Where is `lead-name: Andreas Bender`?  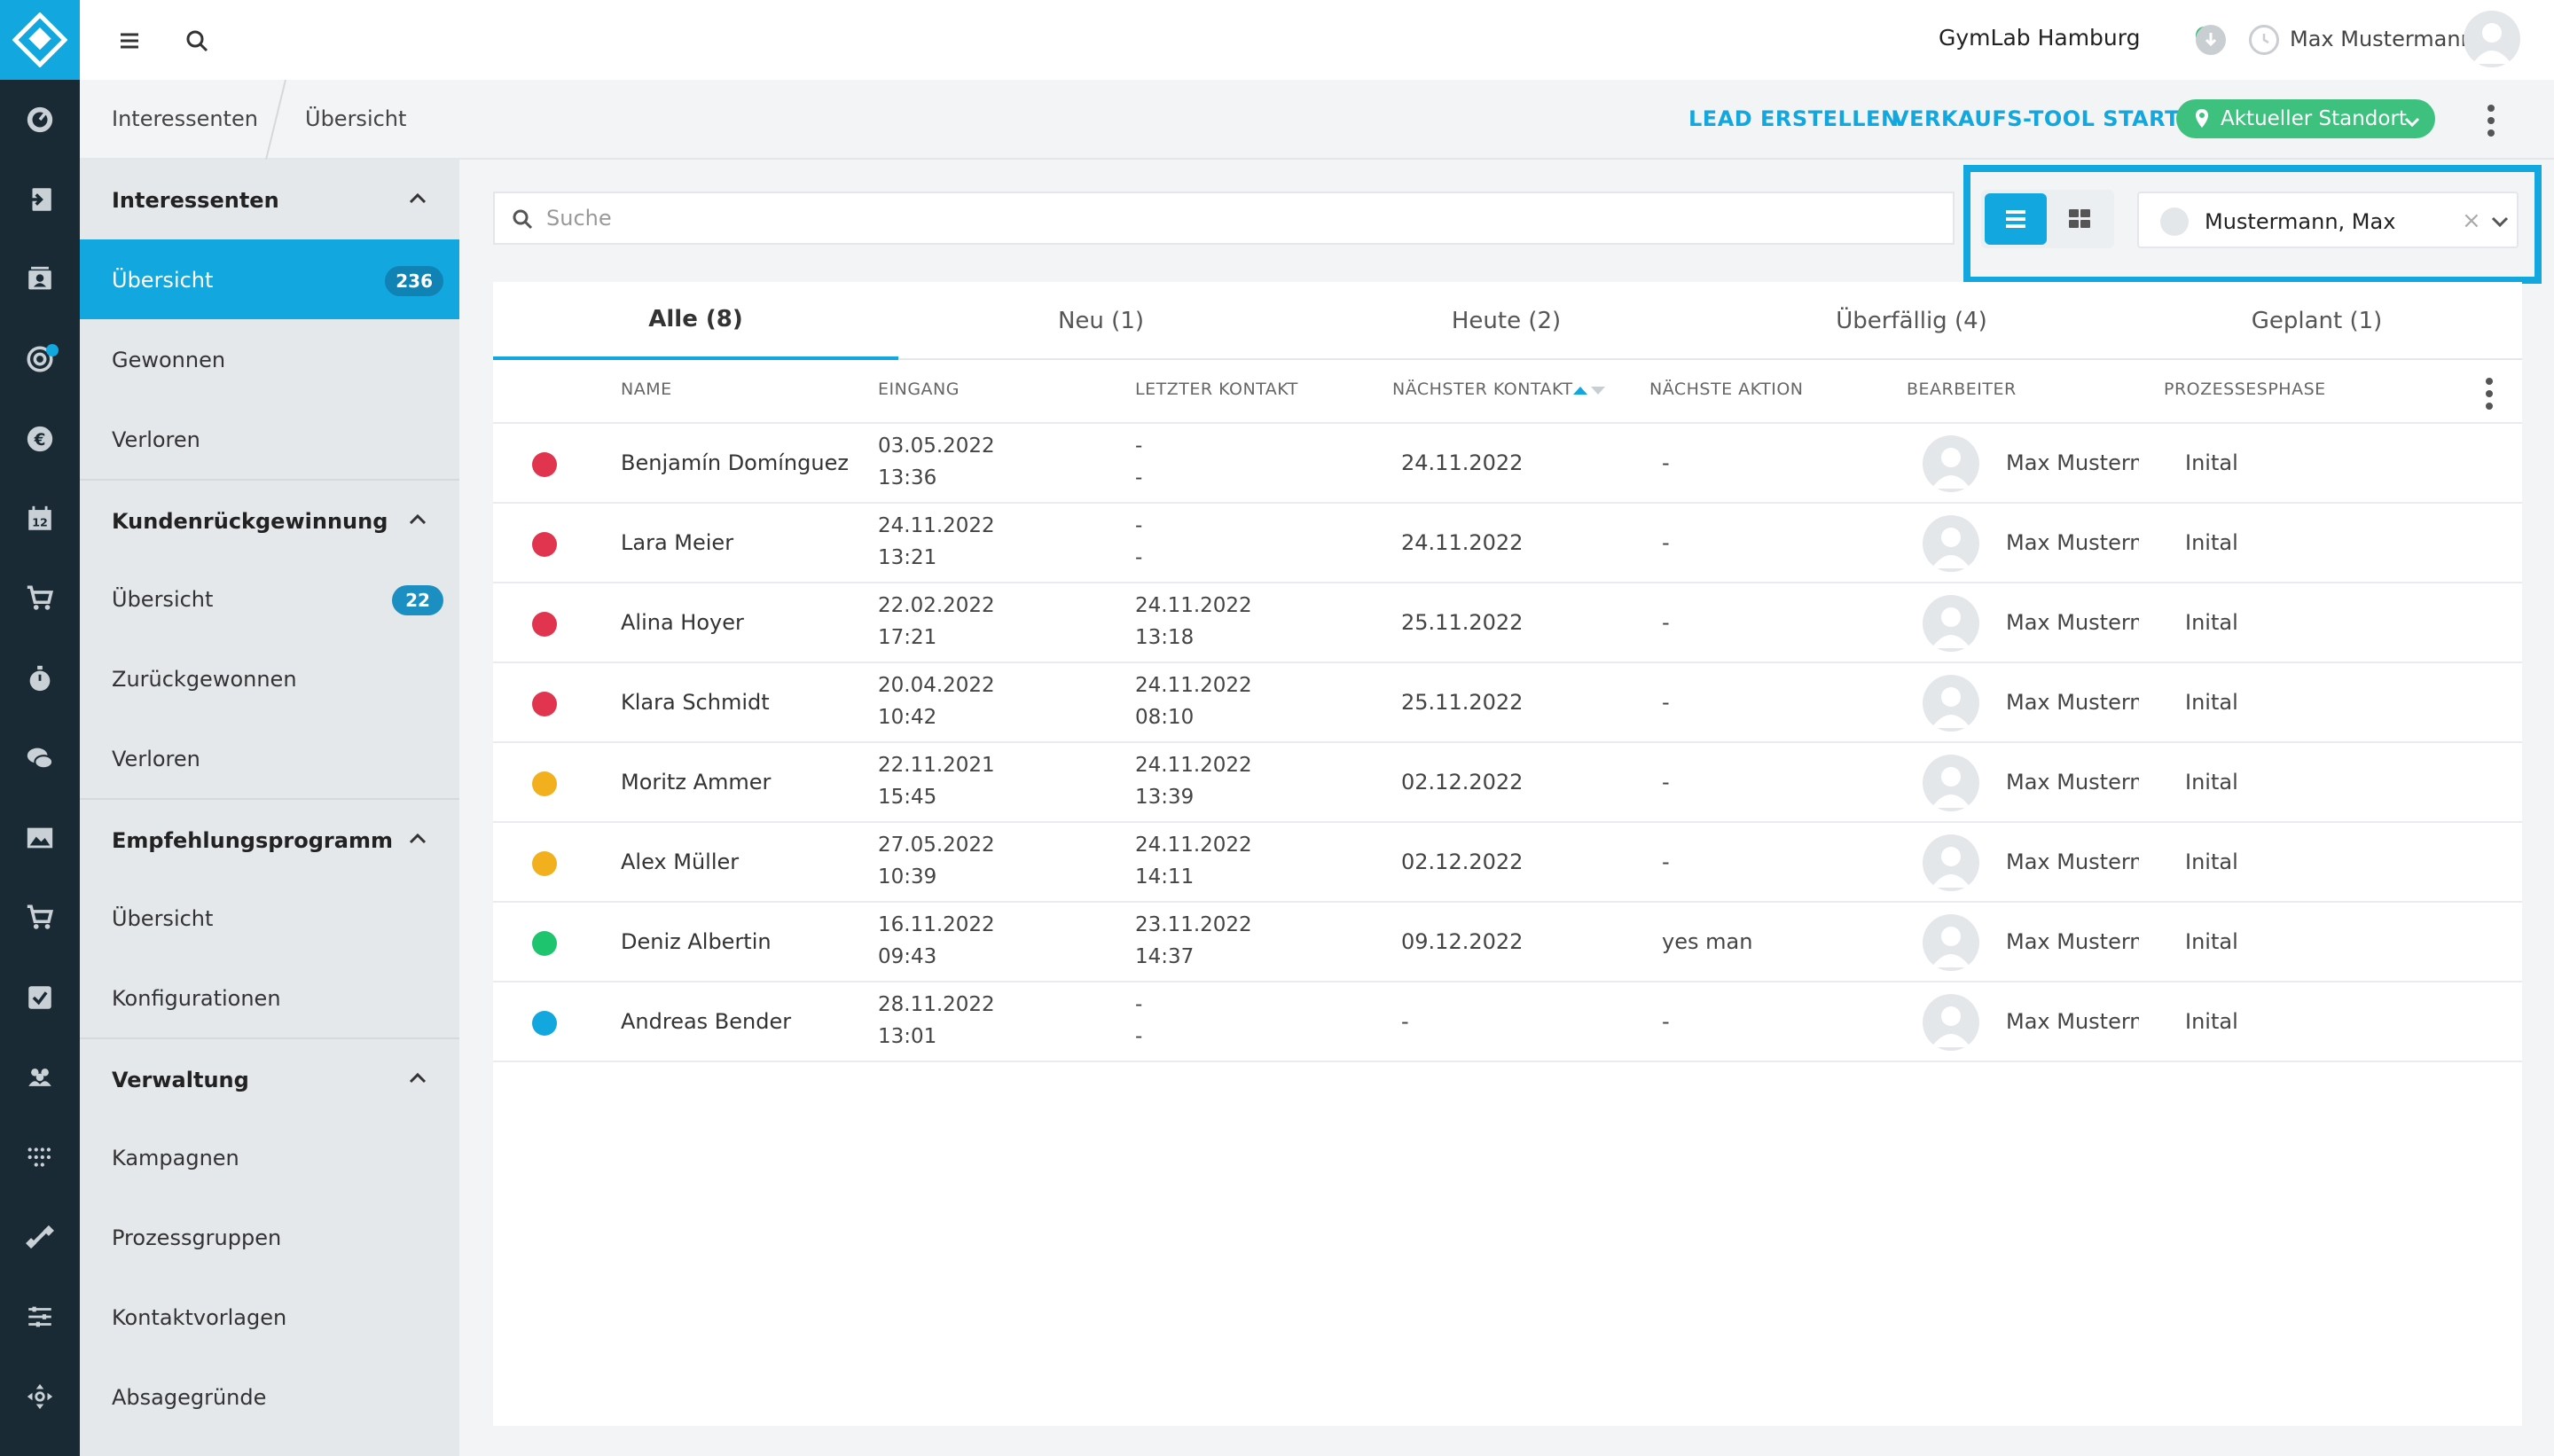
lead-name: Andreas Bender is located at coordinates (706, 1021).